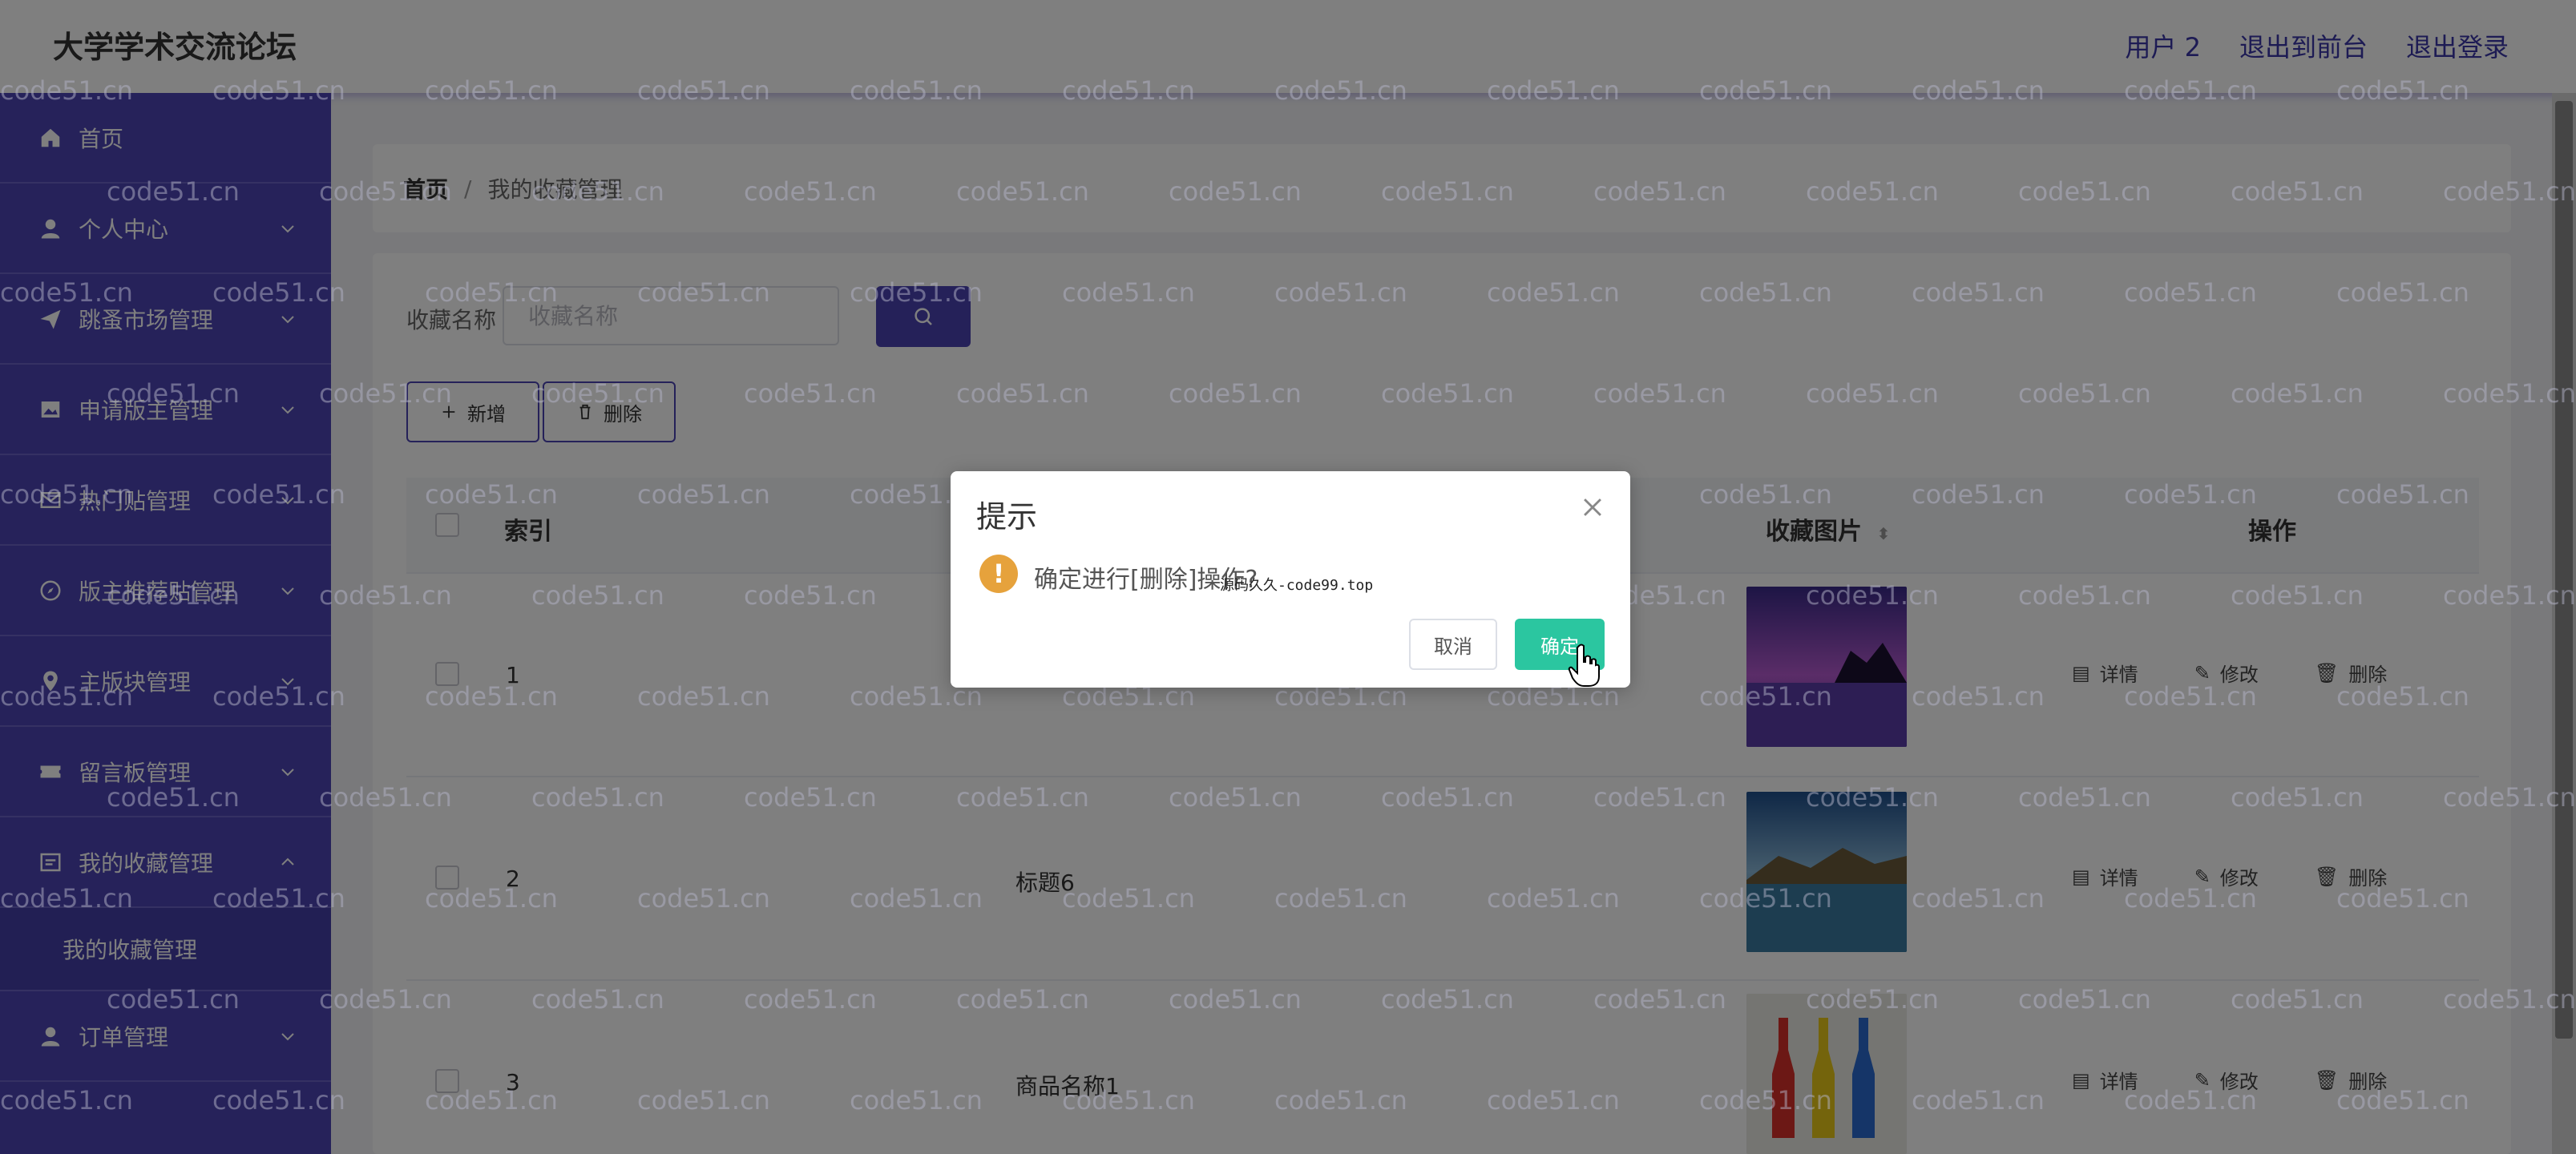 This screenshot has width=2576, height=1154. What do you see at coordinates (1584, 665) in the screenshot?
I see `hand-cursor-icon` at bounding box center [1584, 665].